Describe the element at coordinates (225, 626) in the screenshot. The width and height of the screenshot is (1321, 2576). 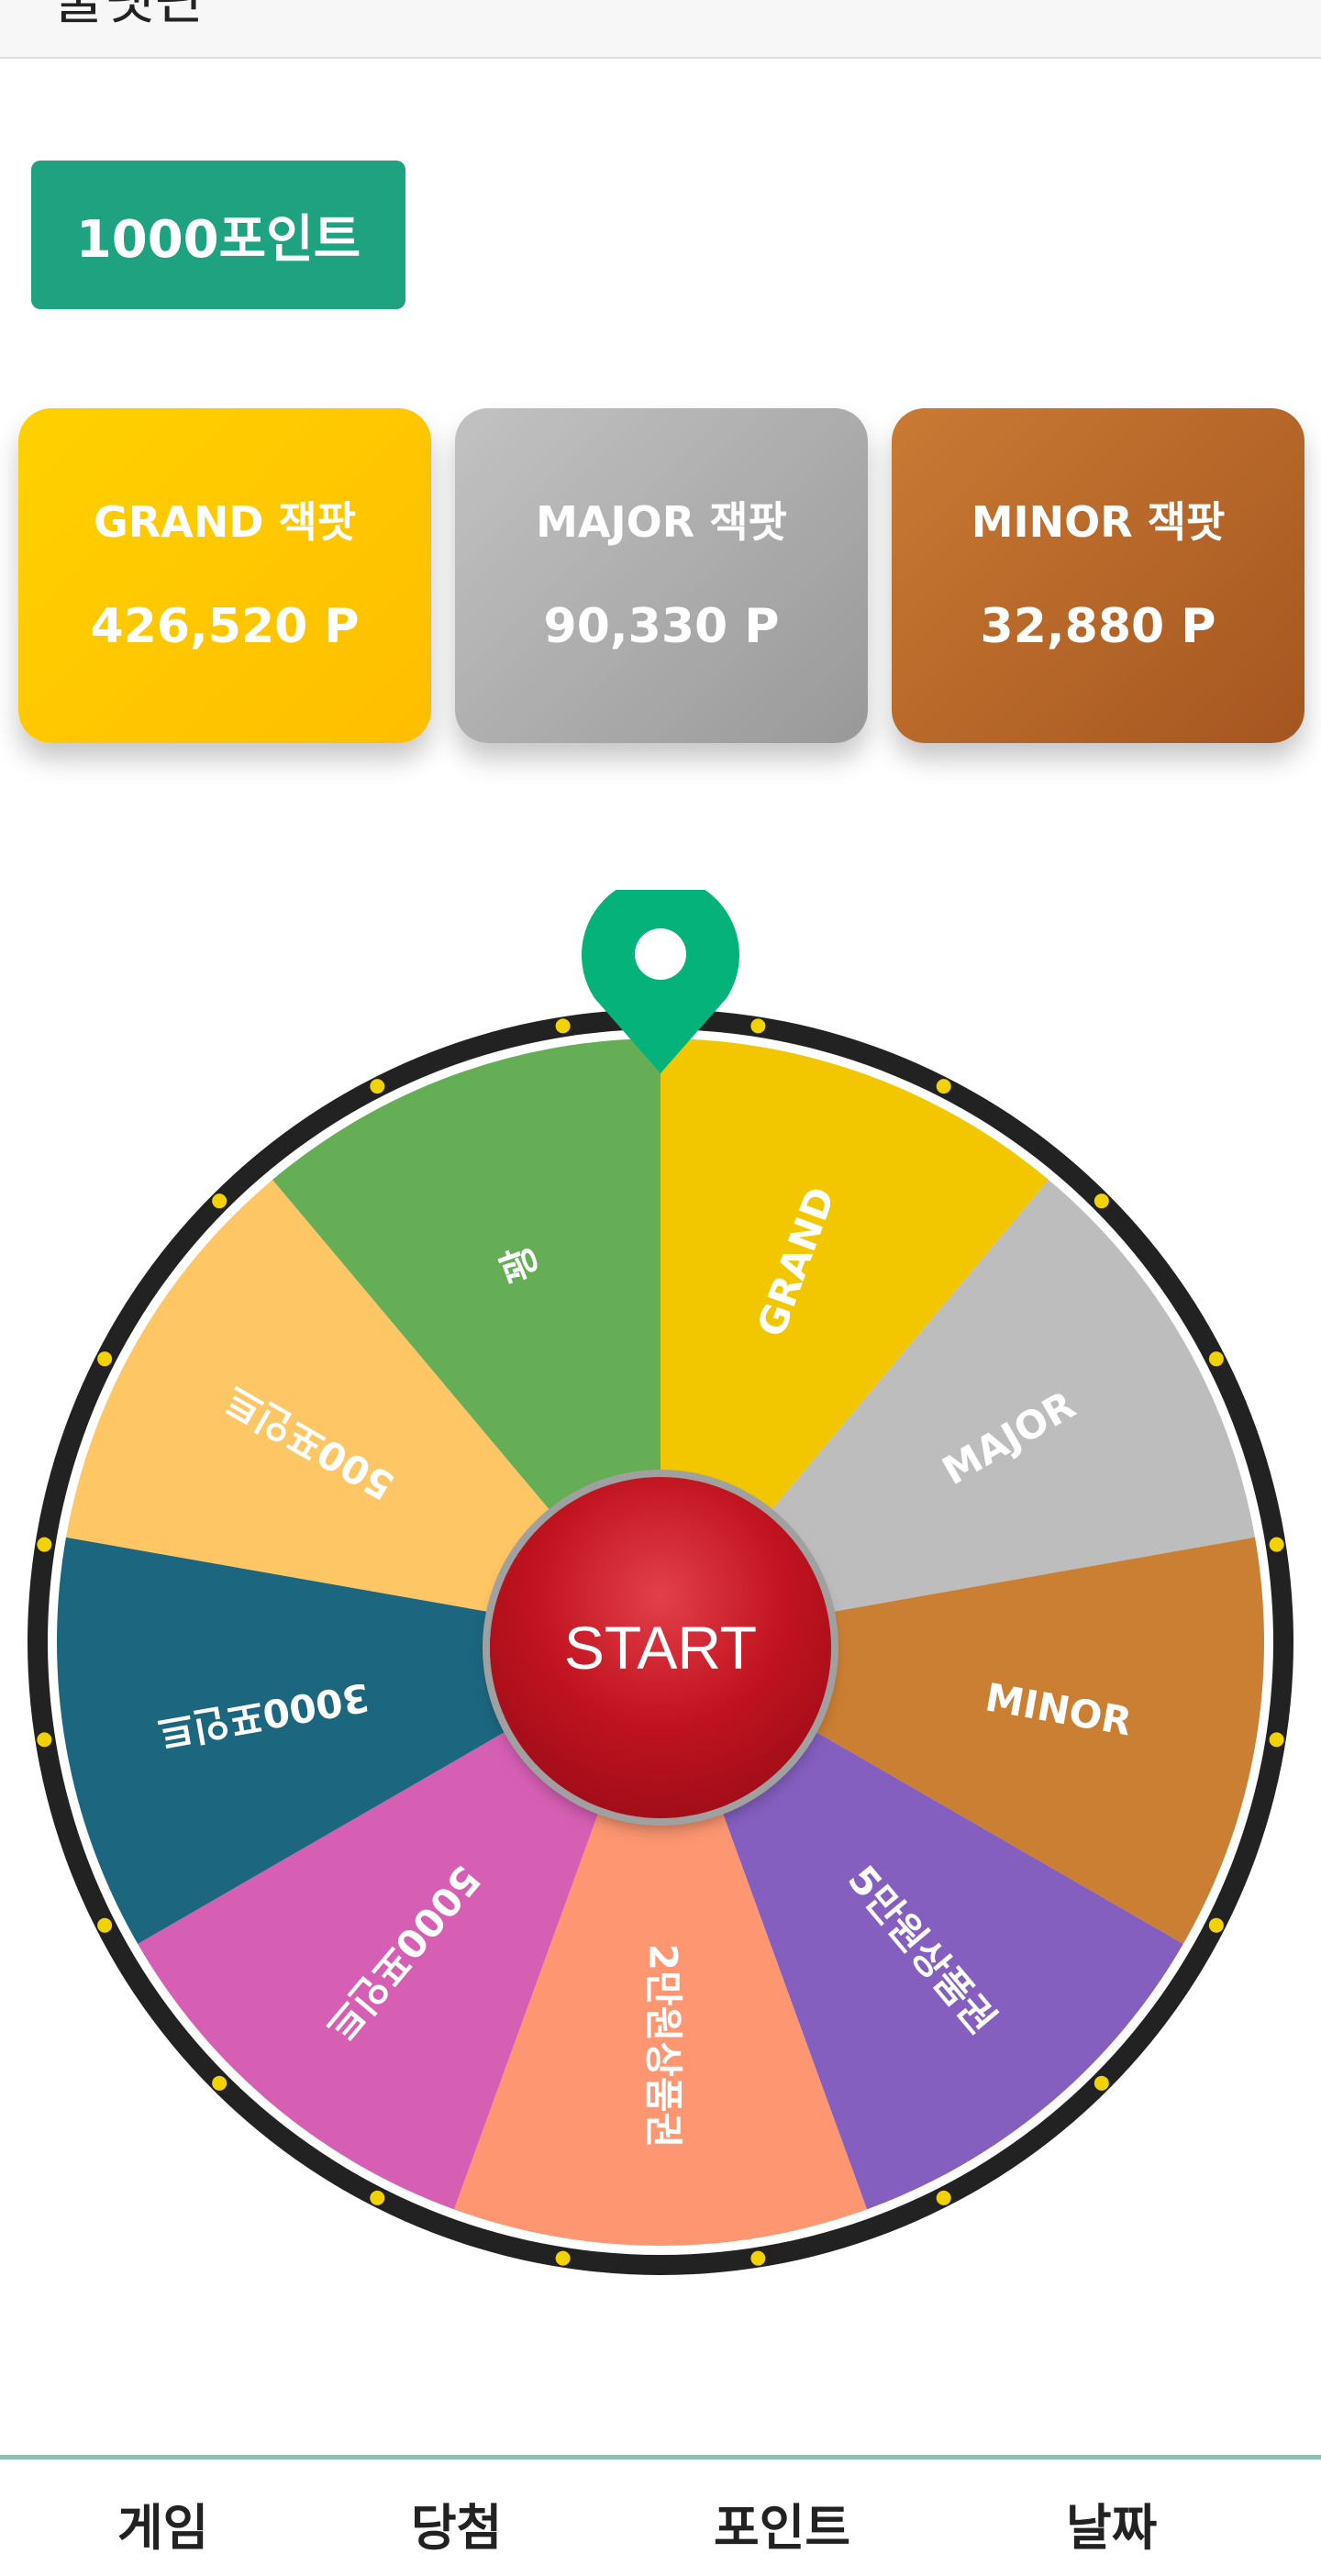
I see `jackpot-value: 426,520 P` at that location.